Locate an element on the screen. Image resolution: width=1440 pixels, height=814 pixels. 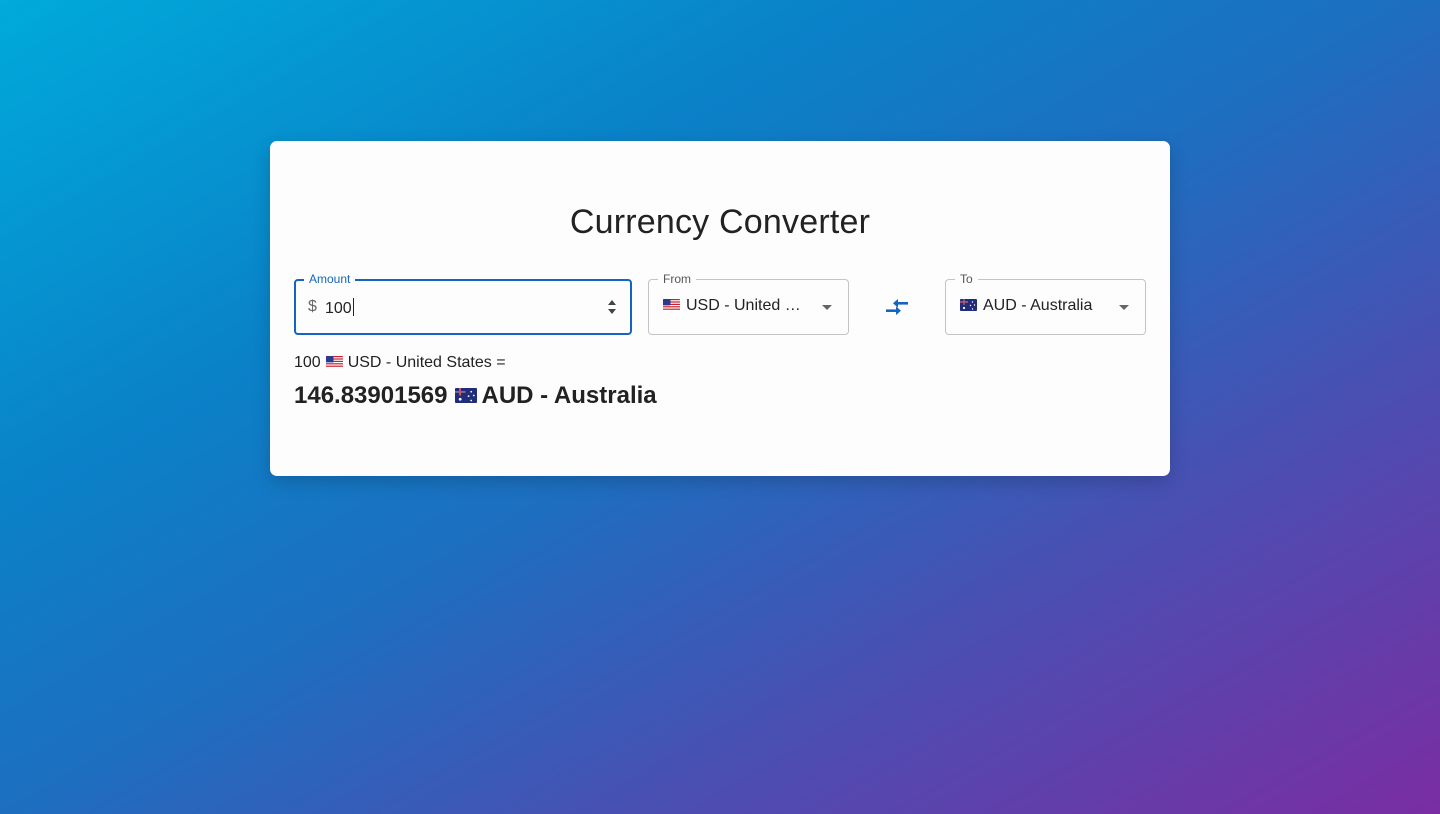
source-amount: 100 is located at coordinates (307, 362).